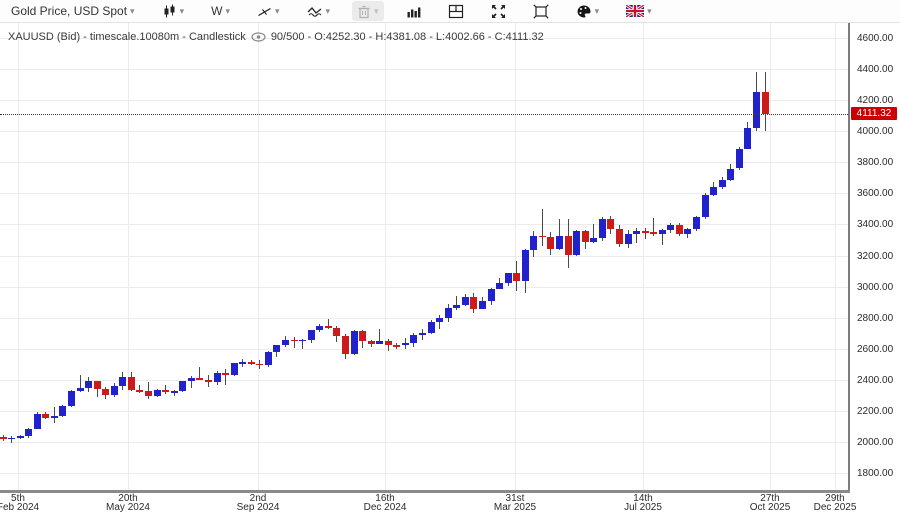  Describe the element at coordinates (268, 11) in the screenshot. I see `trend-line-tool-button: ▾` at that location.